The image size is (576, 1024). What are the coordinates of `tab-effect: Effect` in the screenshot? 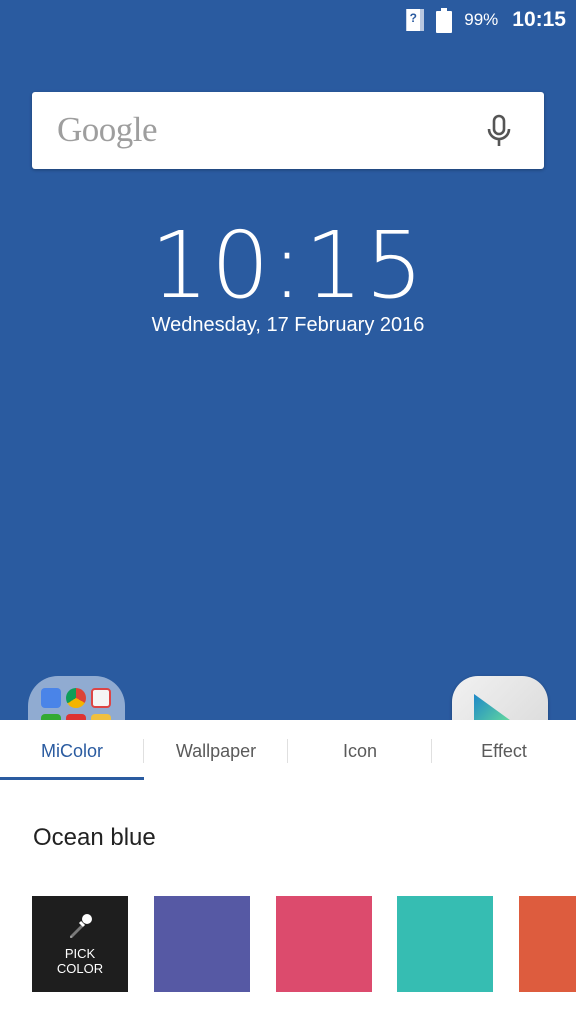 It's located at (504, 751).